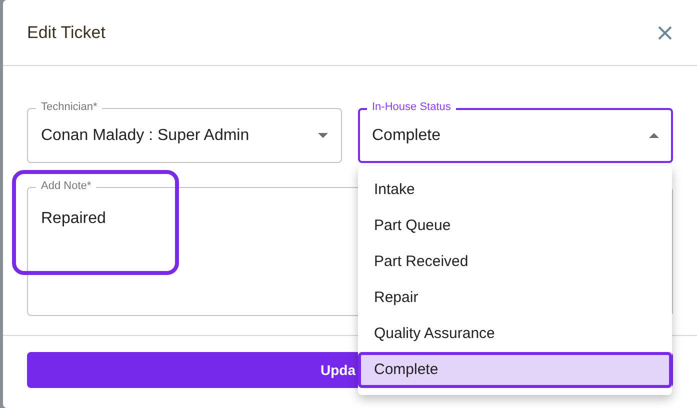  What do you see at coordinates (407, 135) in the screenshot?
I see `field-value: Complete` at bounding box center [407, 135].